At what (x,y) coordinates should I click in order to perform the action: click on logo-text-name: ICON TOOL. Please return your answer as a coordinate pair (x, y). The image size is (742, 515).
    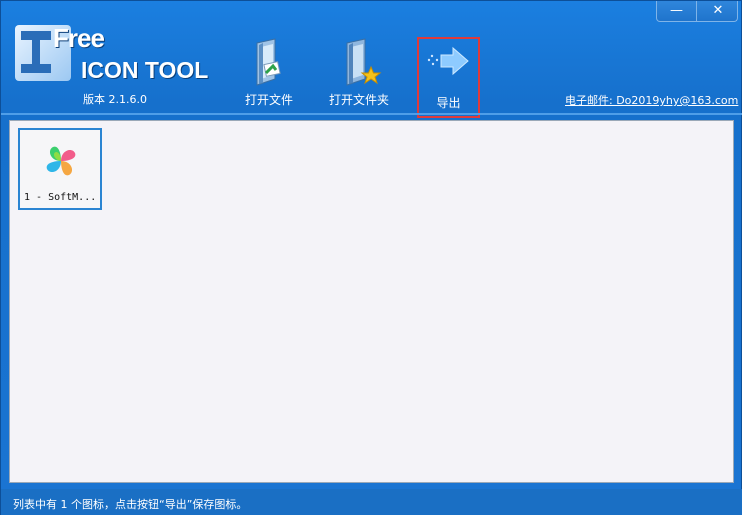
    Looking at the image, I should click on (145, 70).